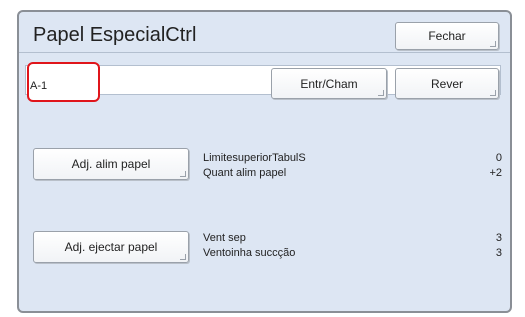 Image resolution: width=525 pixels, height=317 pixels. What do you see at coordinates (264, 52) in the screenshot?
I see `title-divider` at bounding box center [264, 52].